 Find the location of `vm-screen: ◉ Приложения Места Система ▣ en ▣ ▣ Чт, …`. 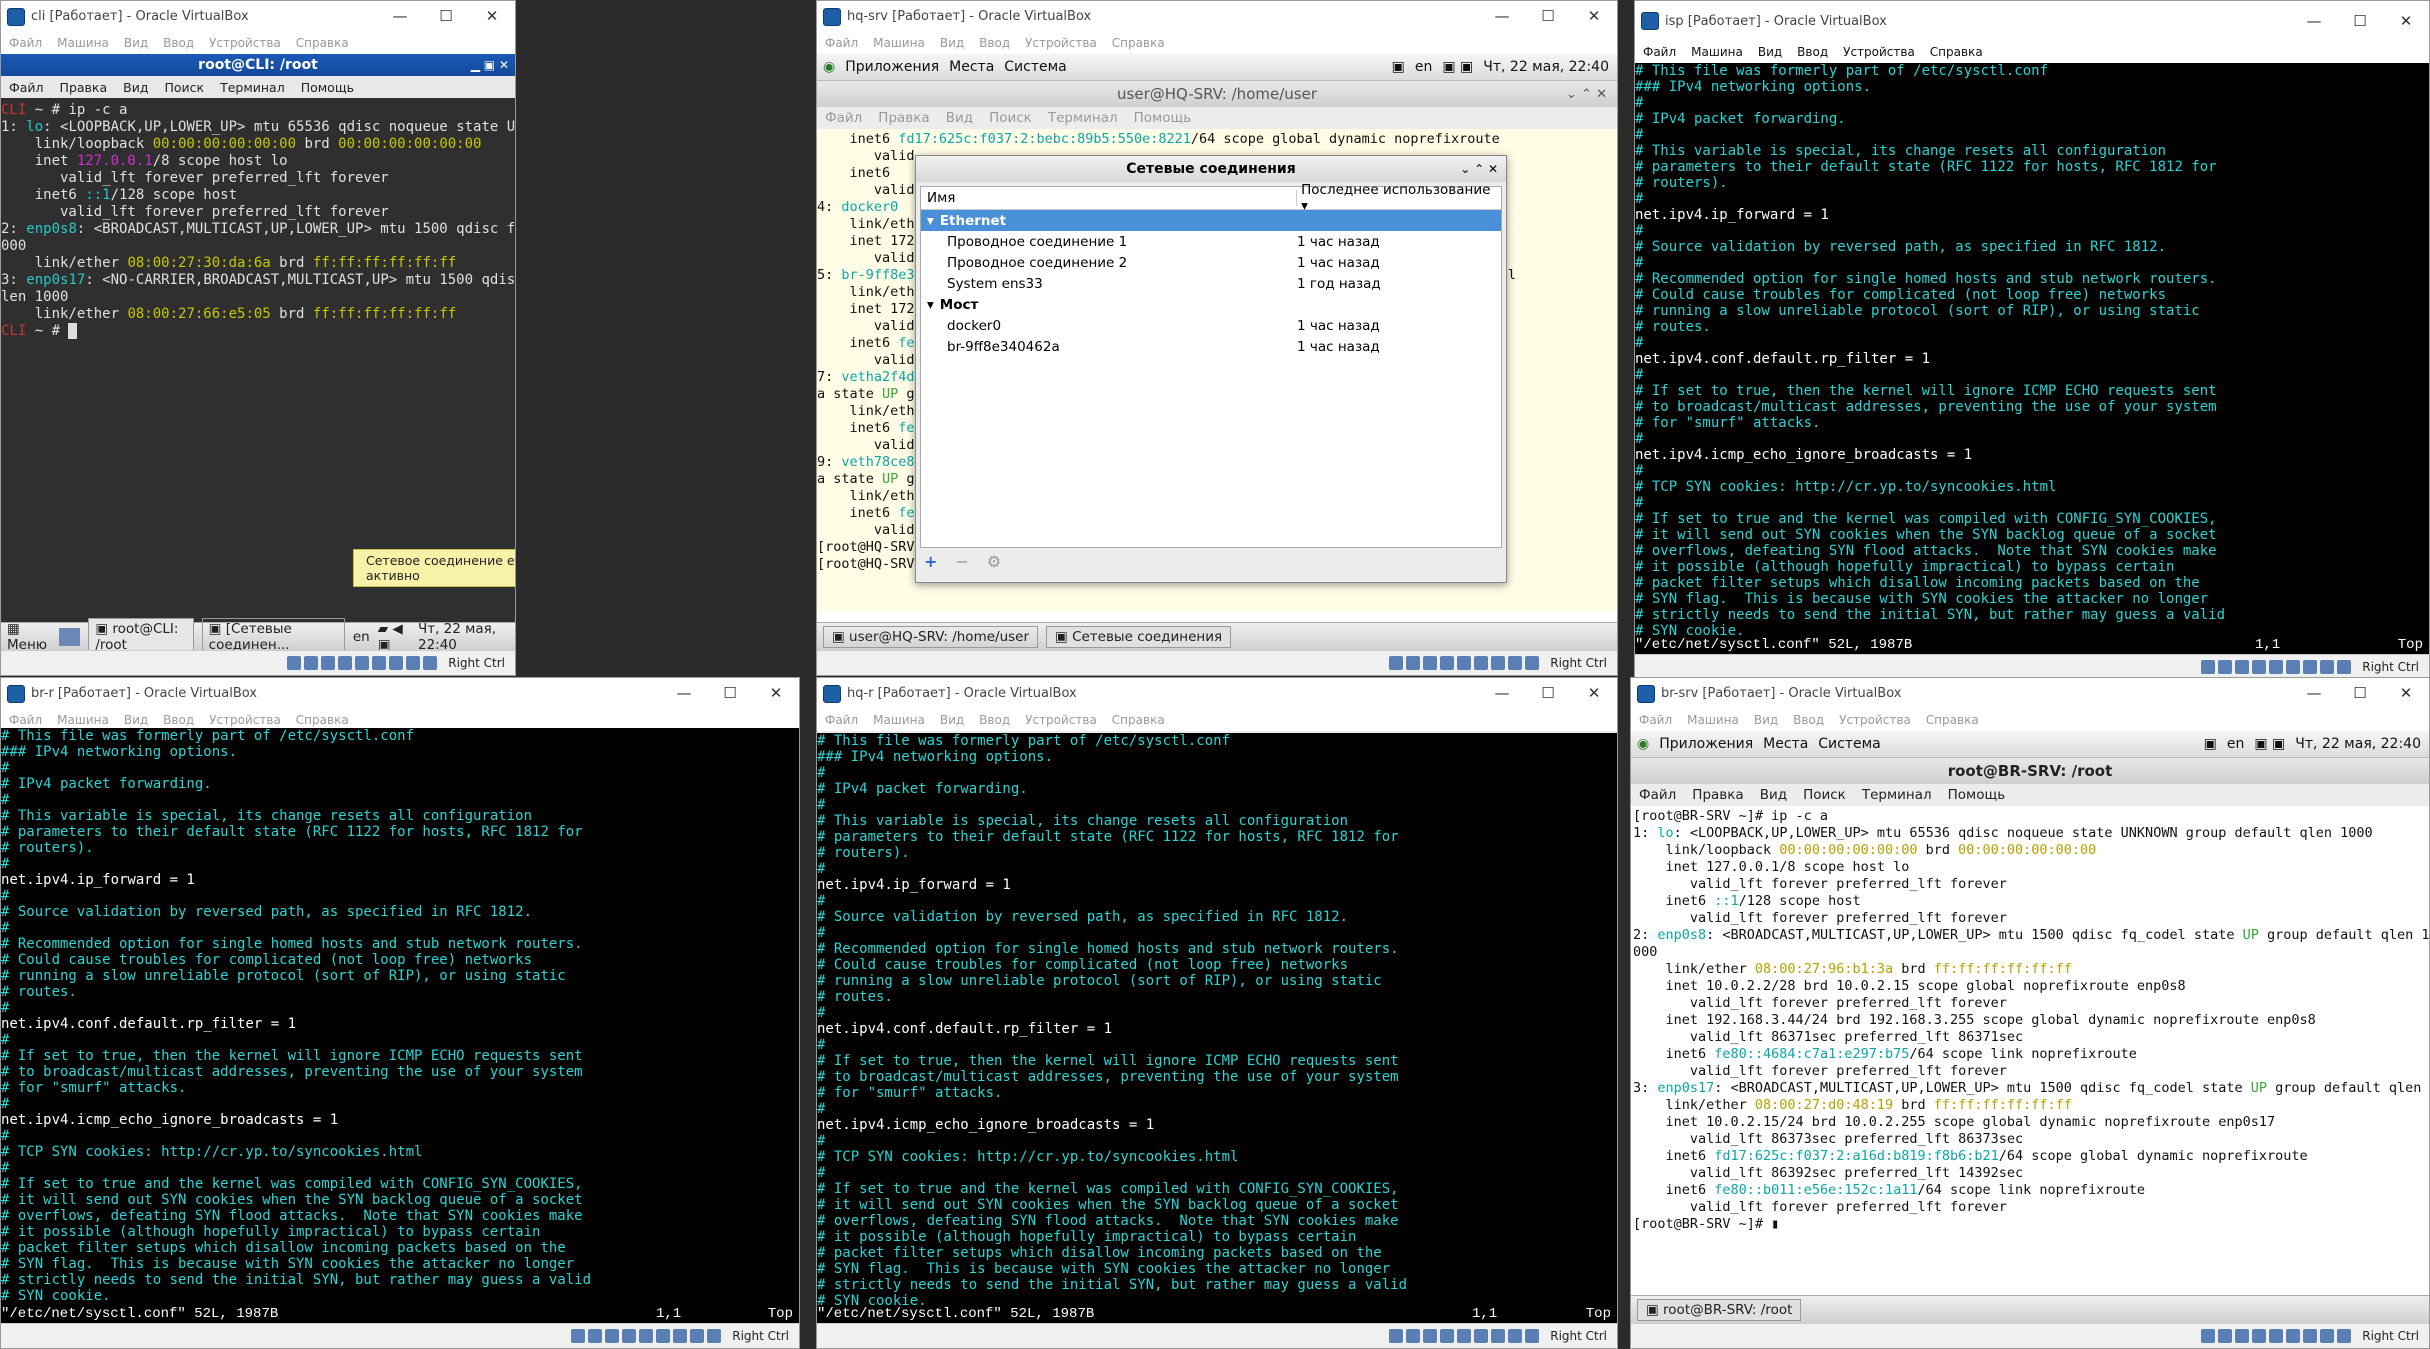

vm-screen: ◉ Приложения Места Система ▣ en ▣ ▣ Чт, … is located at coordinates (2030, 1027).